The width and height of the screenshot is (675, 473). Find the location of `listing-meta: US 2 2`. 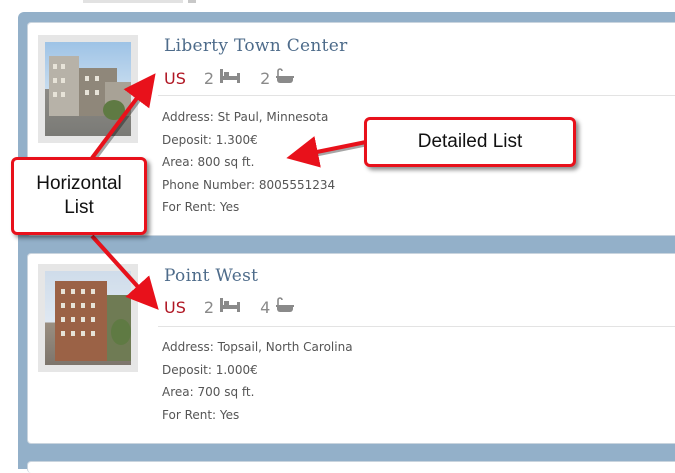

listing-meta: US 2 2 is located at coordinates (239, 78).